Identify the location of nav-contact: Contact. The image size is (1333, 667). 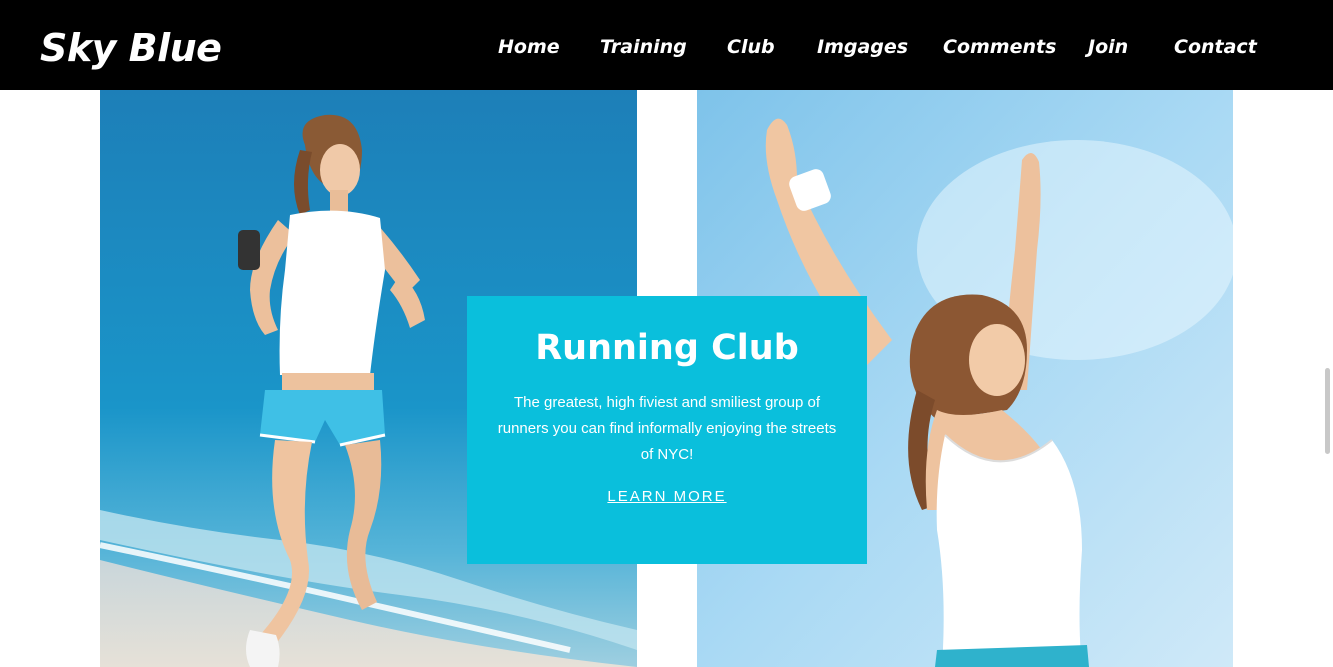
(1215, 47).